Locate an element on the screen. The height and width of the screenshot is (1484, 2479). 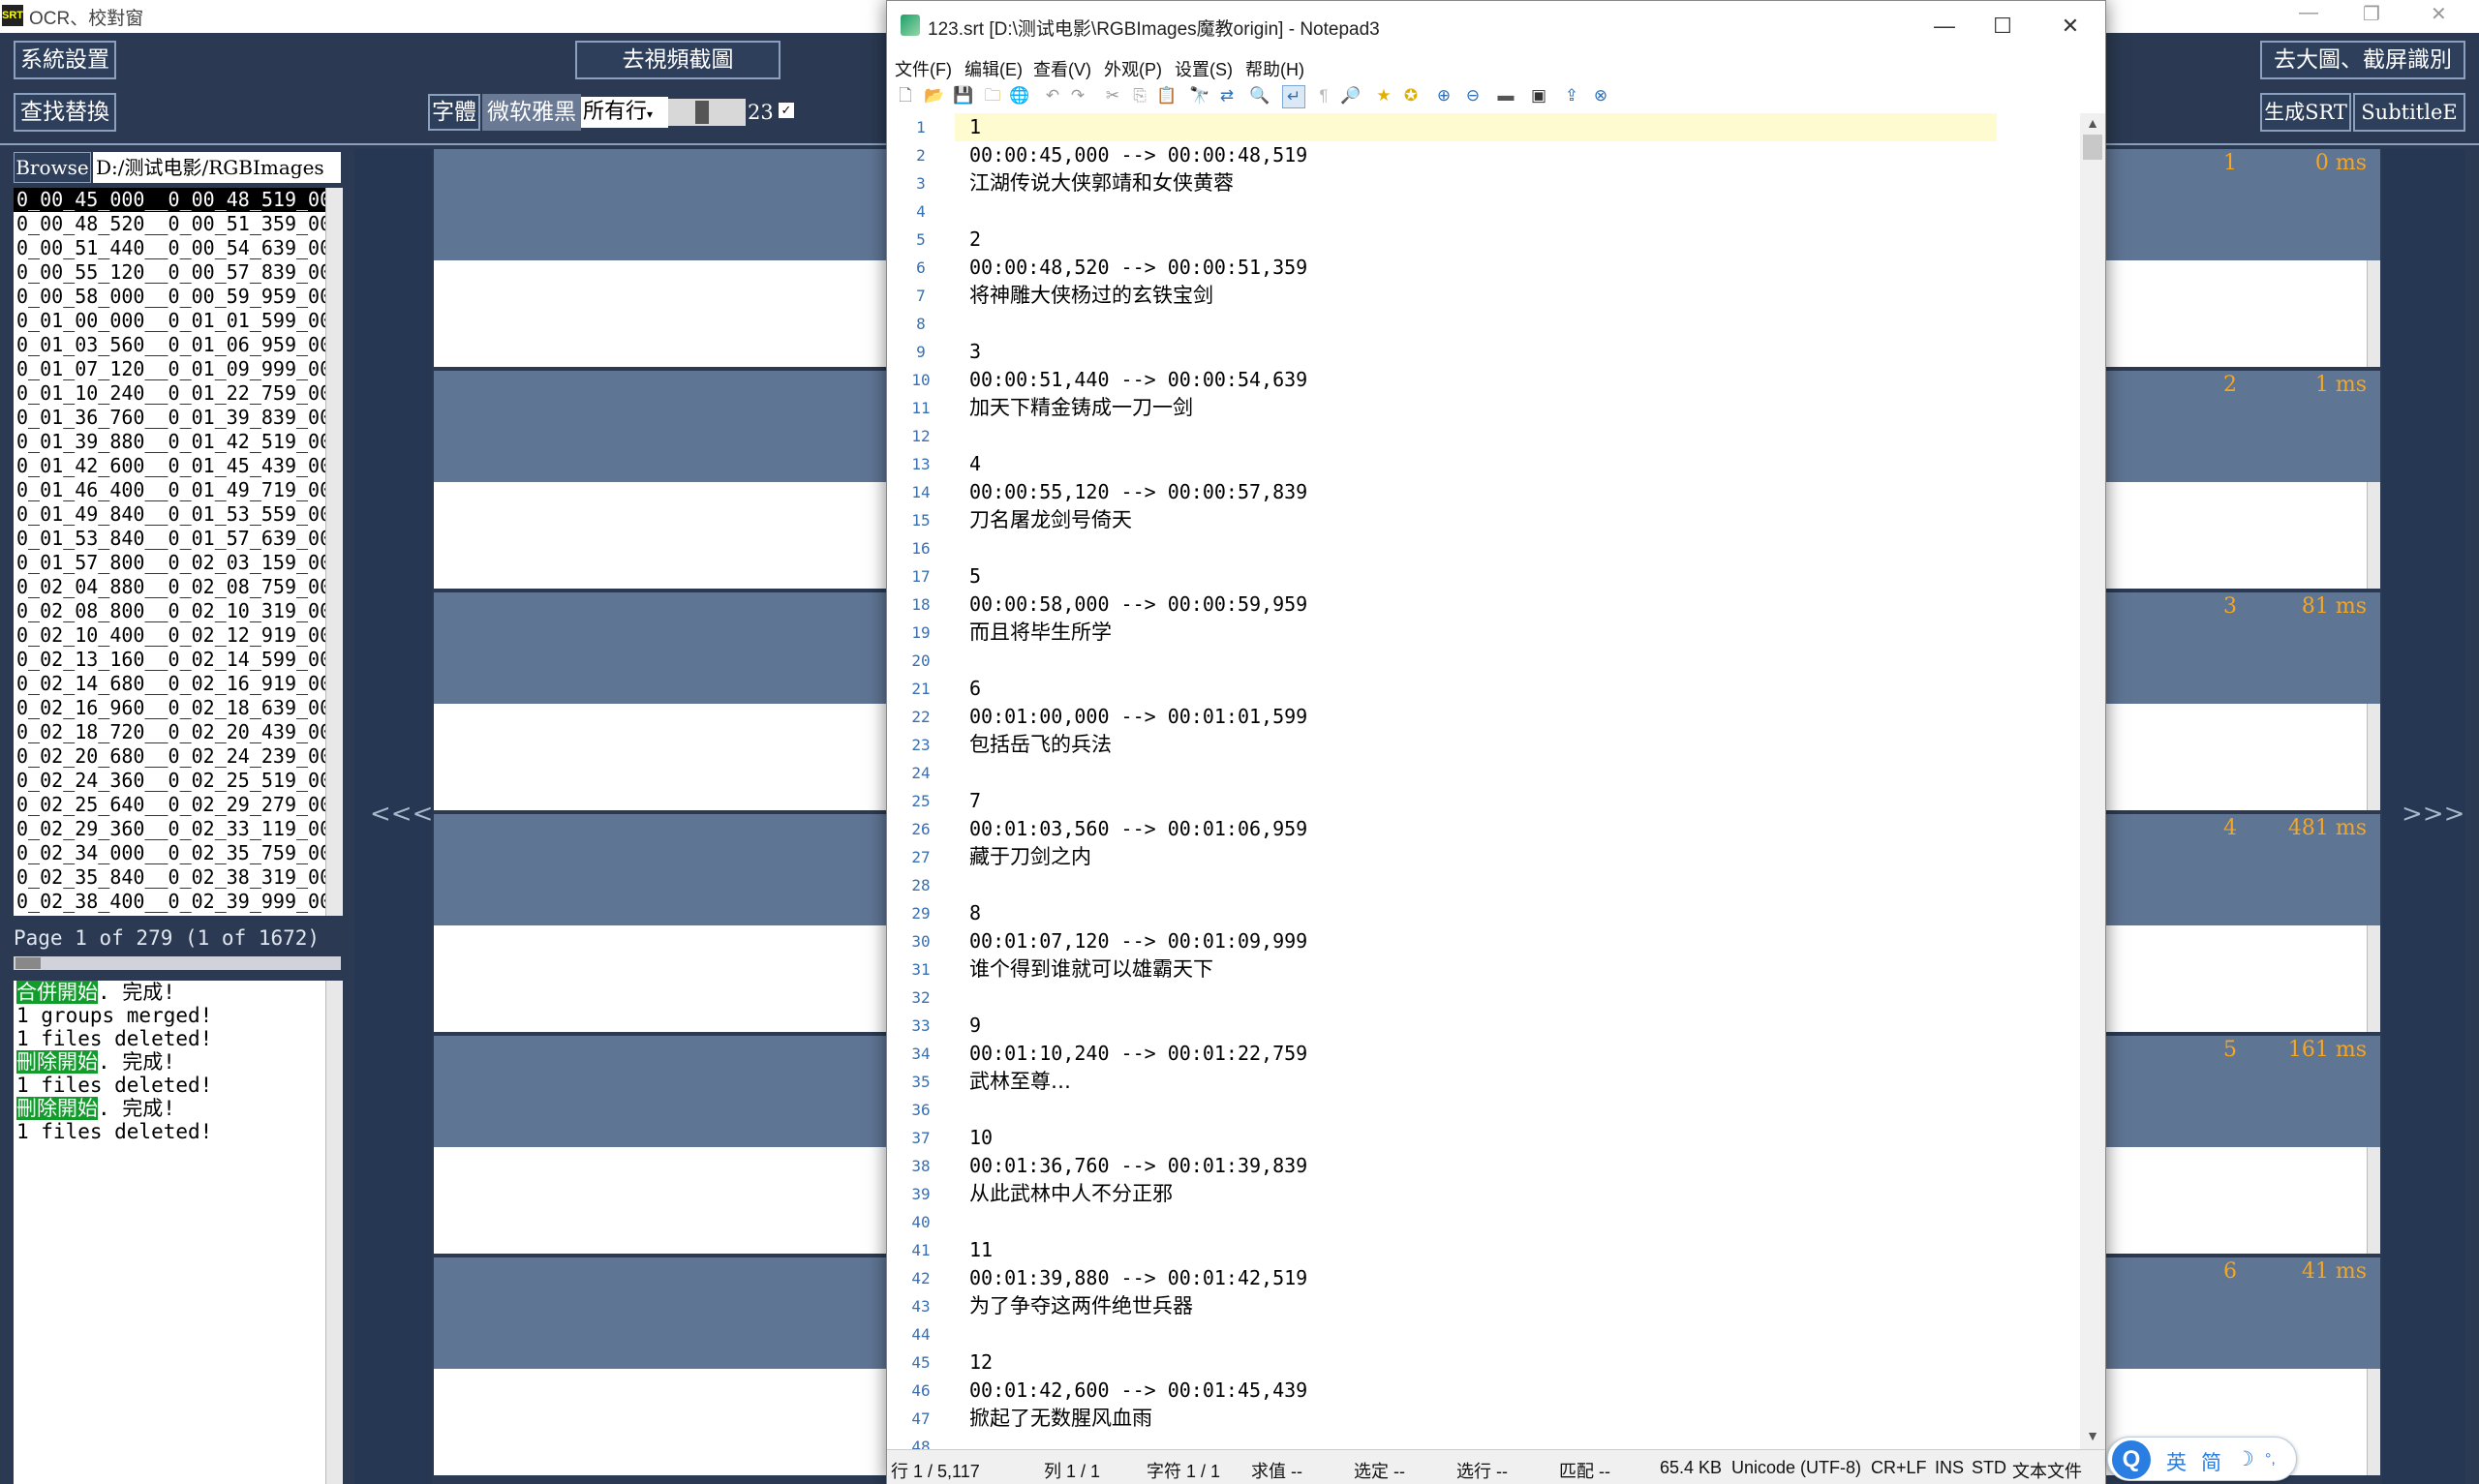
browse-button: Browse is located at coordinates (52, 167).